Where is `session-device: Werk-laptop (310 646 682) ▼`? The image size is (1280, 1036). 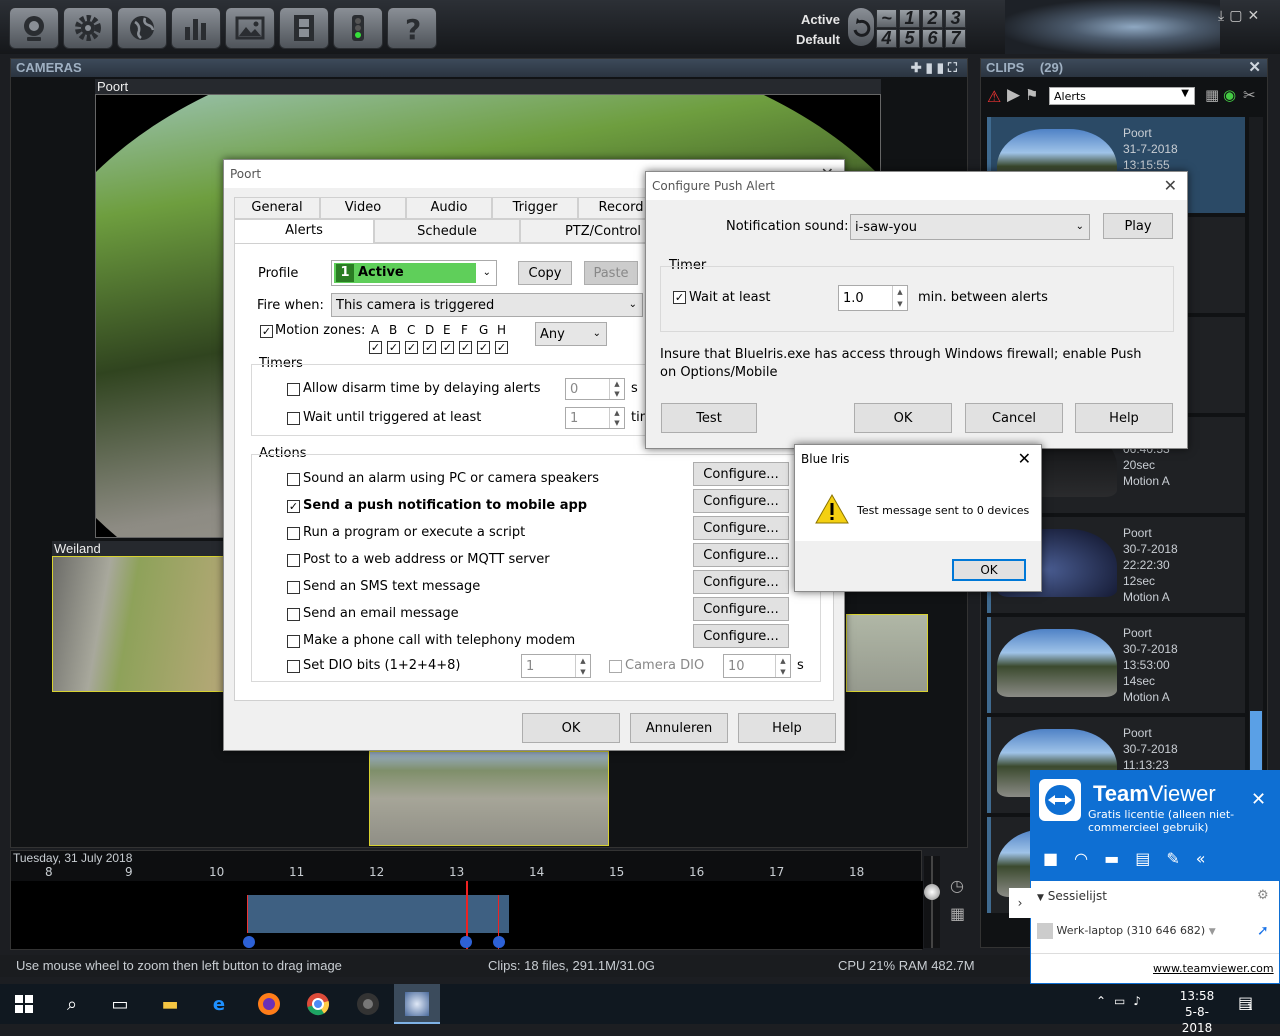 session-device: Werk-laptop (310 646 682) ▼ is located at coordinates (1126, 931).